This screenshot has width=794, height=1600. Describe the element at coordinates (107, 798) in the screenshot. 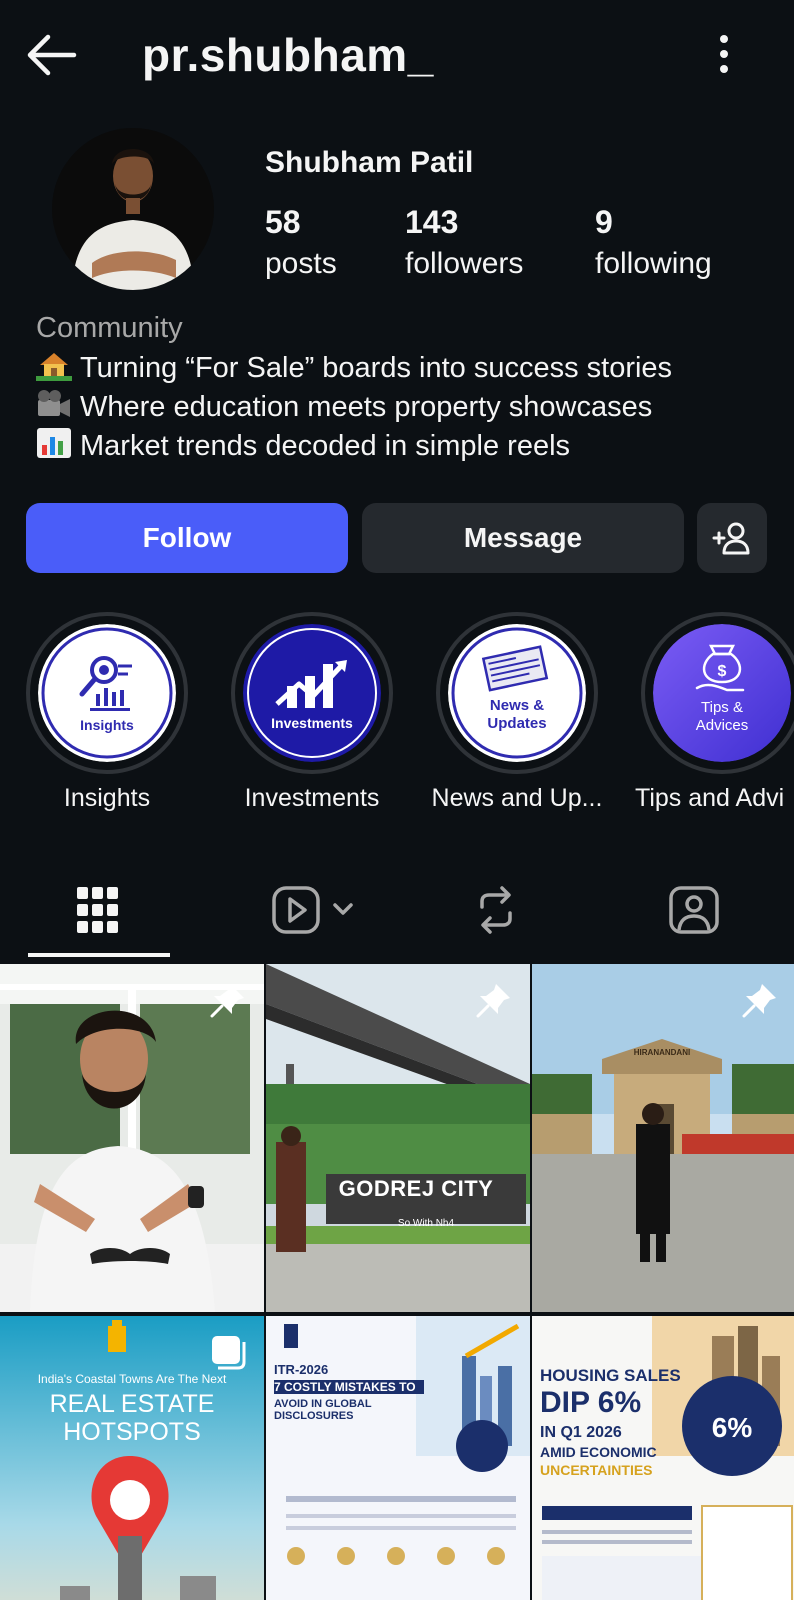

I see `highlight-label: Insights` at that location.